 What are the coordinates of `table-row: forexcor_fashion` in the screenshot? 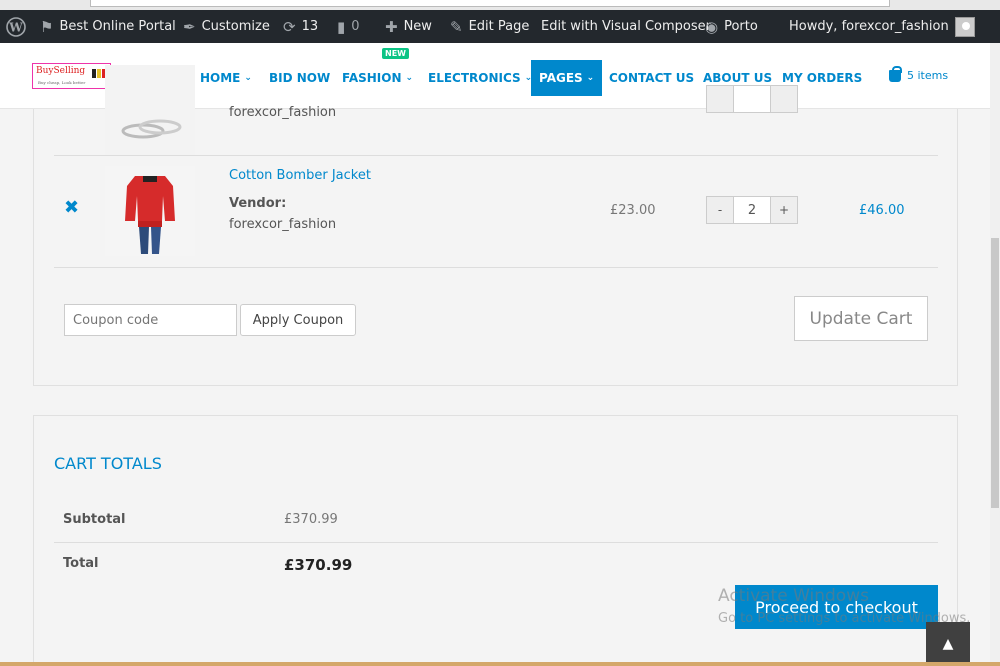 It's located at (496, 110).